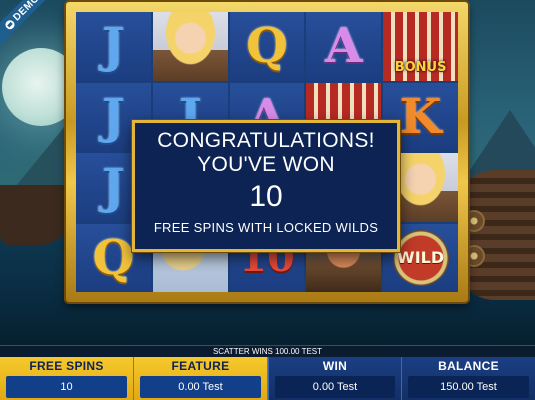 This screenshot has width=535, height=400. I want to click on viking-ship-left, so click(35, 215).